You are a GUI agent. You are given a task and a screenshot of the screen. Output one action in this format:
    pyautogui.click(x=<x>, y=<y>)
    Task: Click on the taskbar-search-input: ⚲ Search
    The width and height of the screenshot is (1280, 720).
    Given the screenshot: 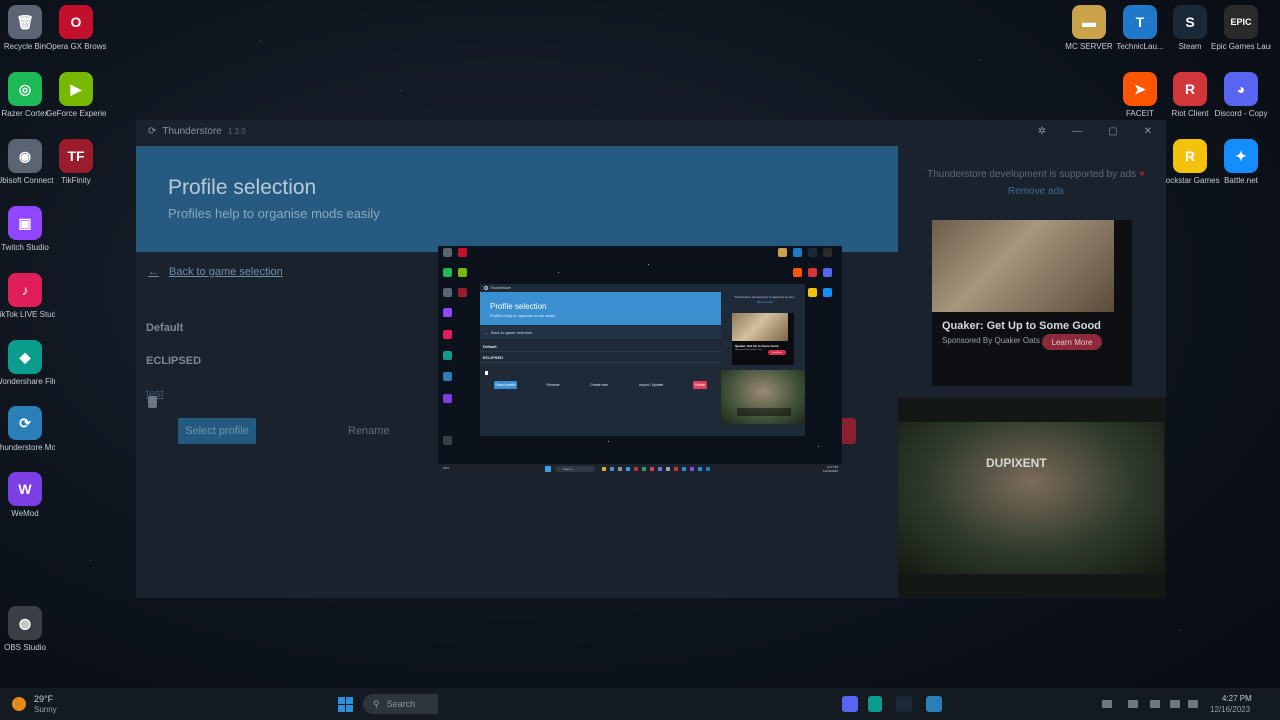 What is the action you would take?
    pyautogui.click(x=400, y=704)
    